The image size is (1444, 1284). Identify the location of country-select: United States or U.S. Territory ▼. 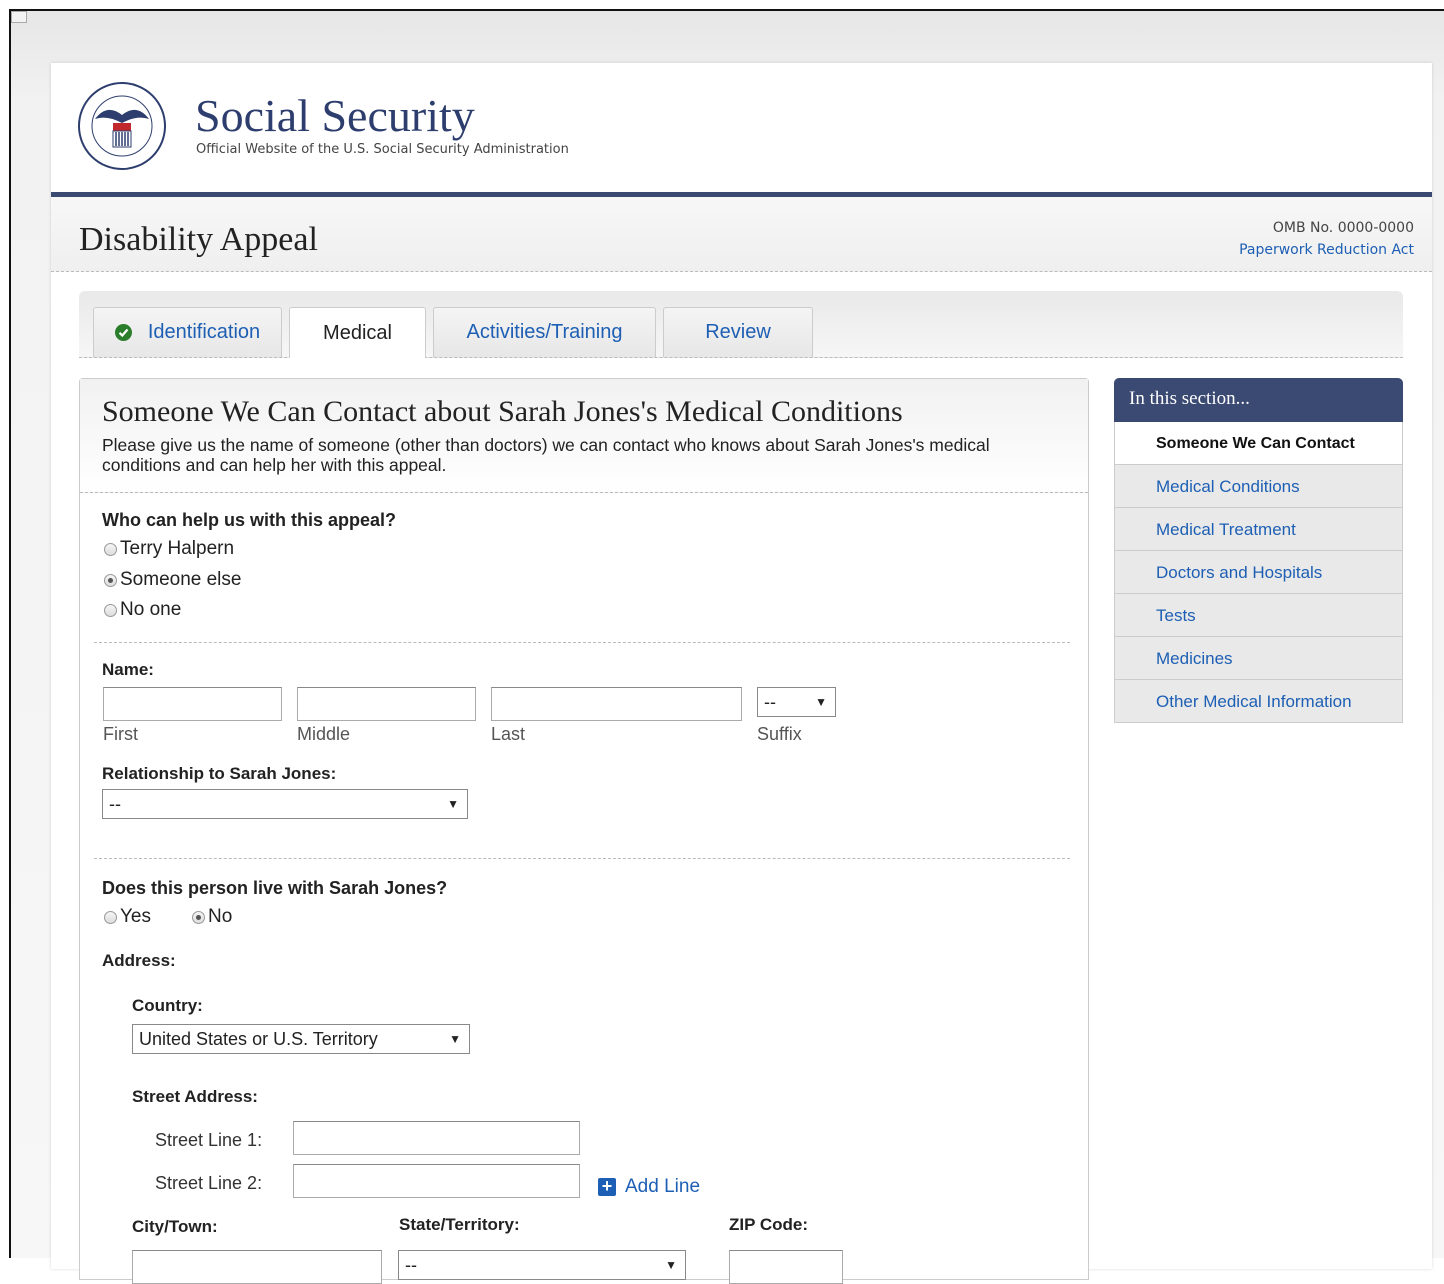
(301, 1039).